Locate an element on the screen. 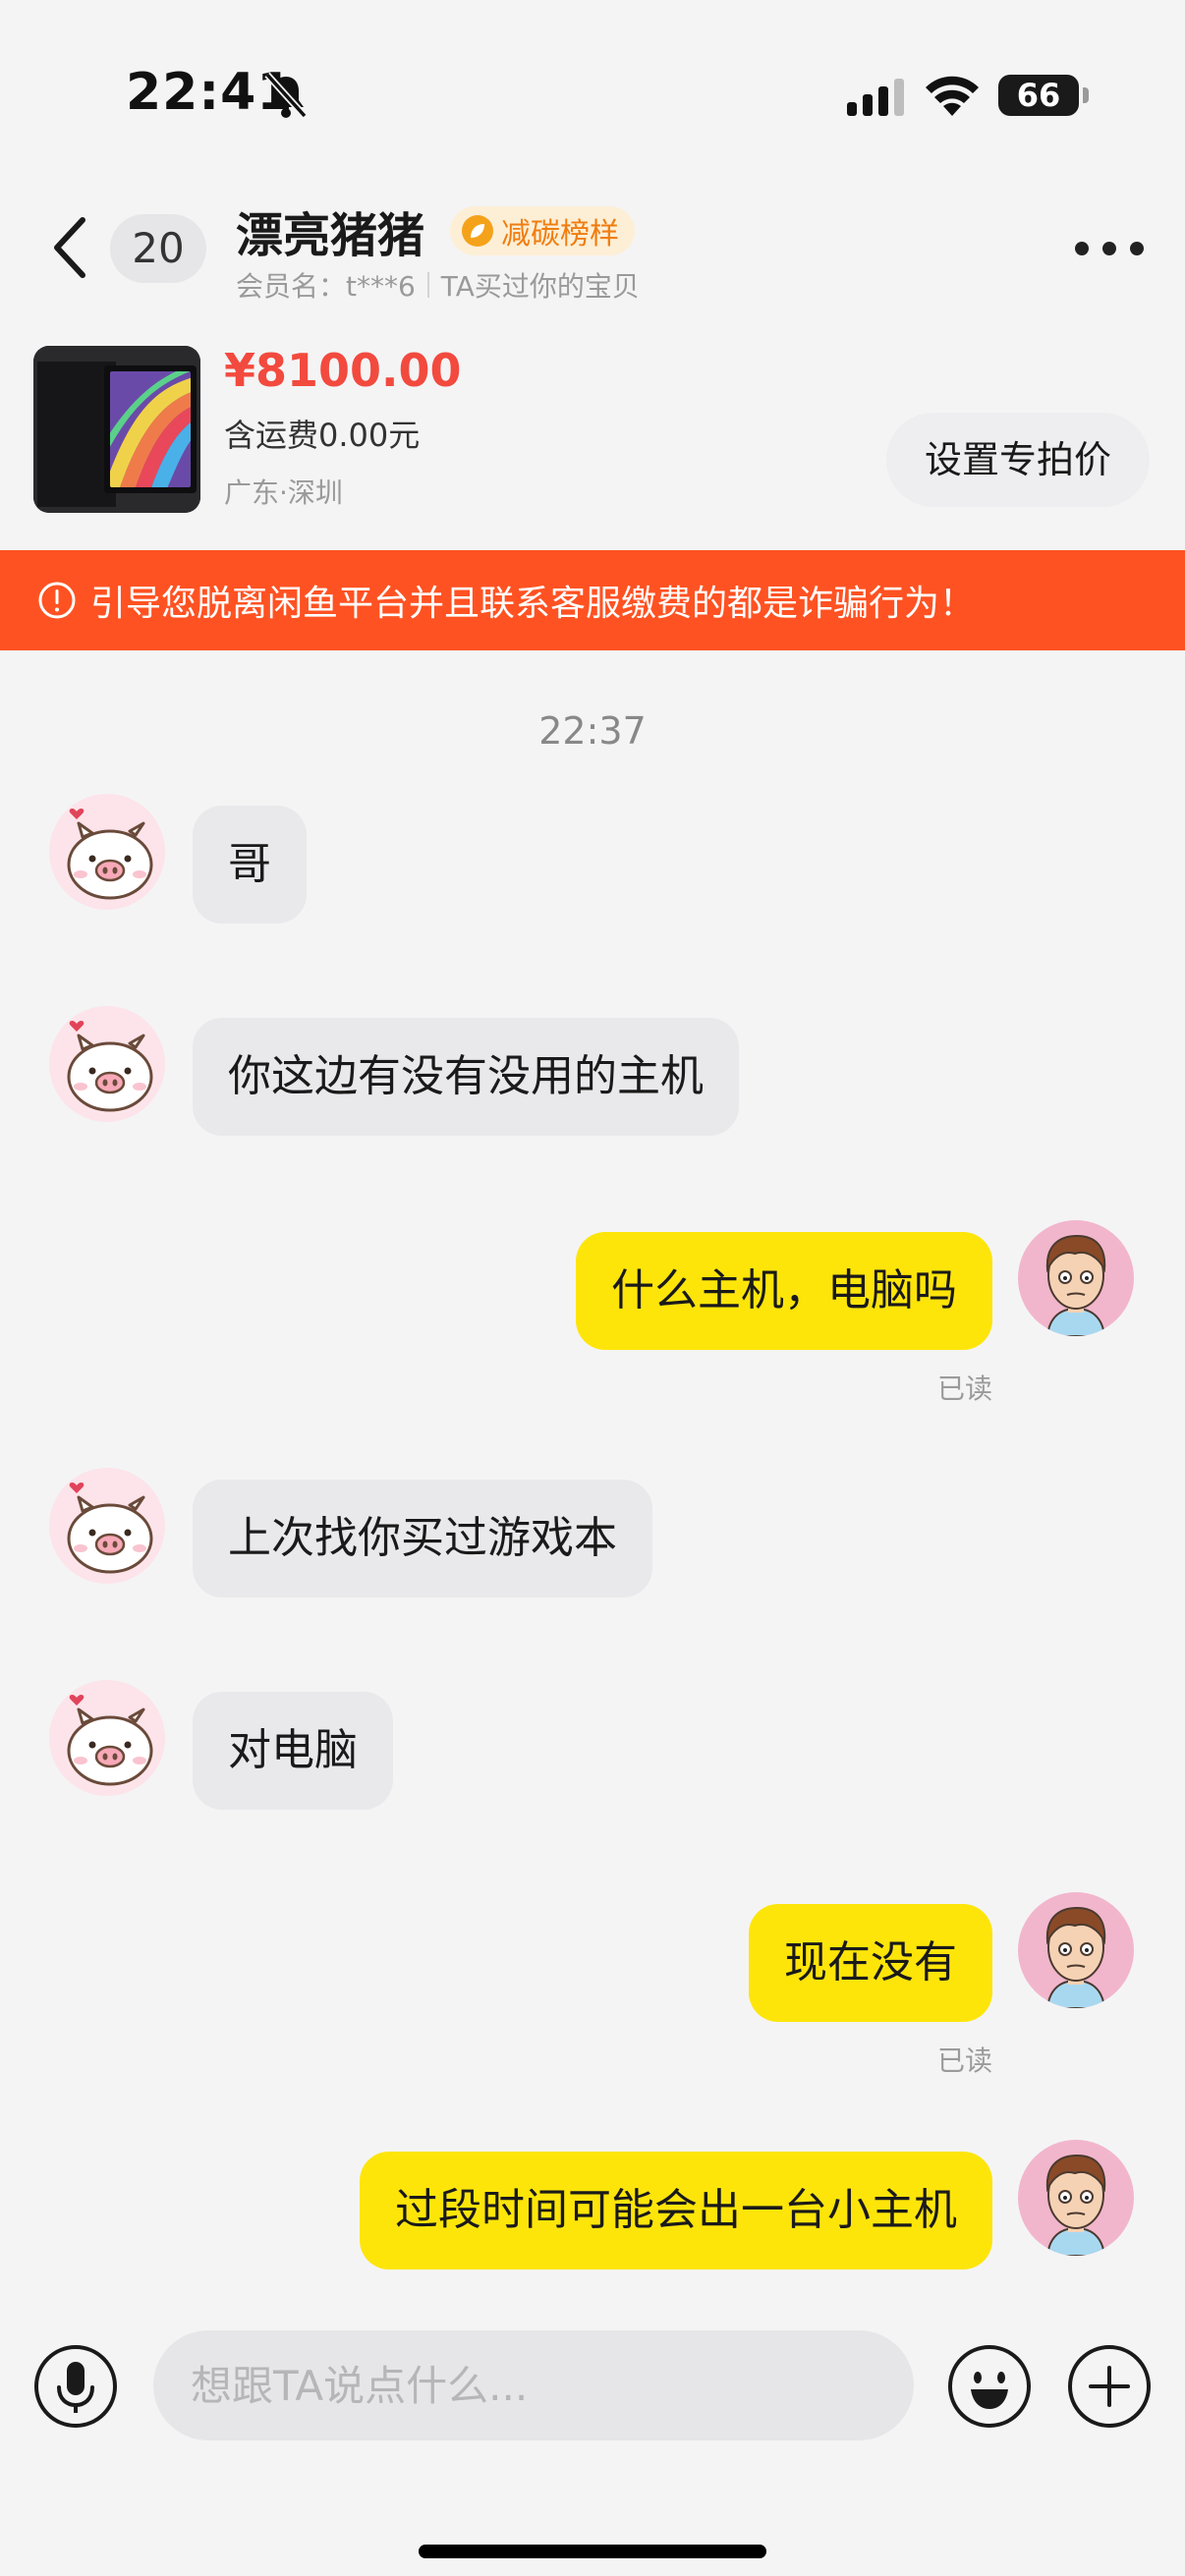  set-special-price-button: 设置专拍价 is located at coordinates (1018, 460).